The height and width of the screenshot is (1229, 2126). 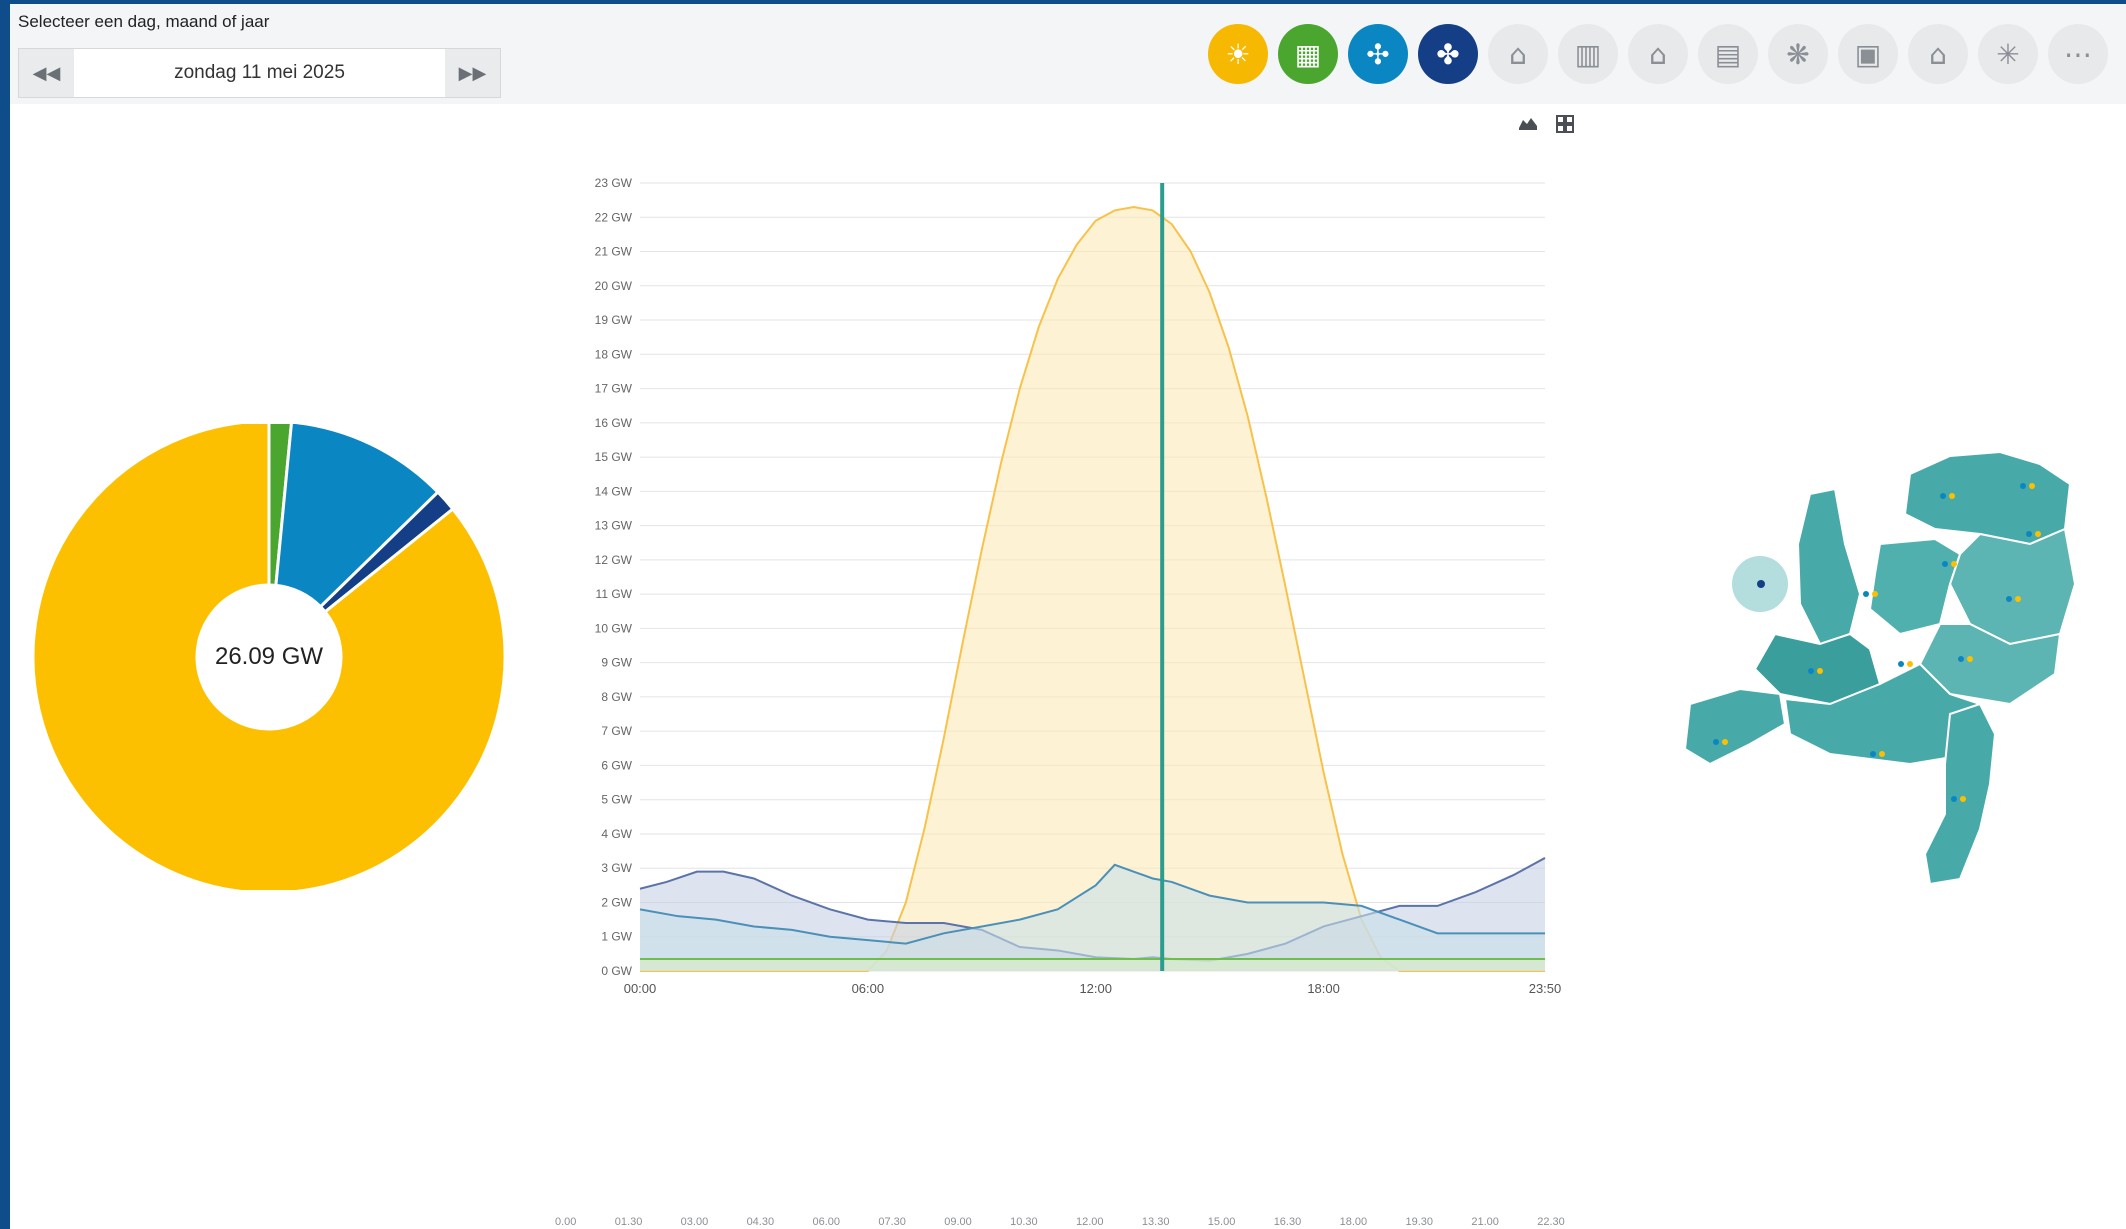 I want to click on map-svg, so click(x=1880, y=668).